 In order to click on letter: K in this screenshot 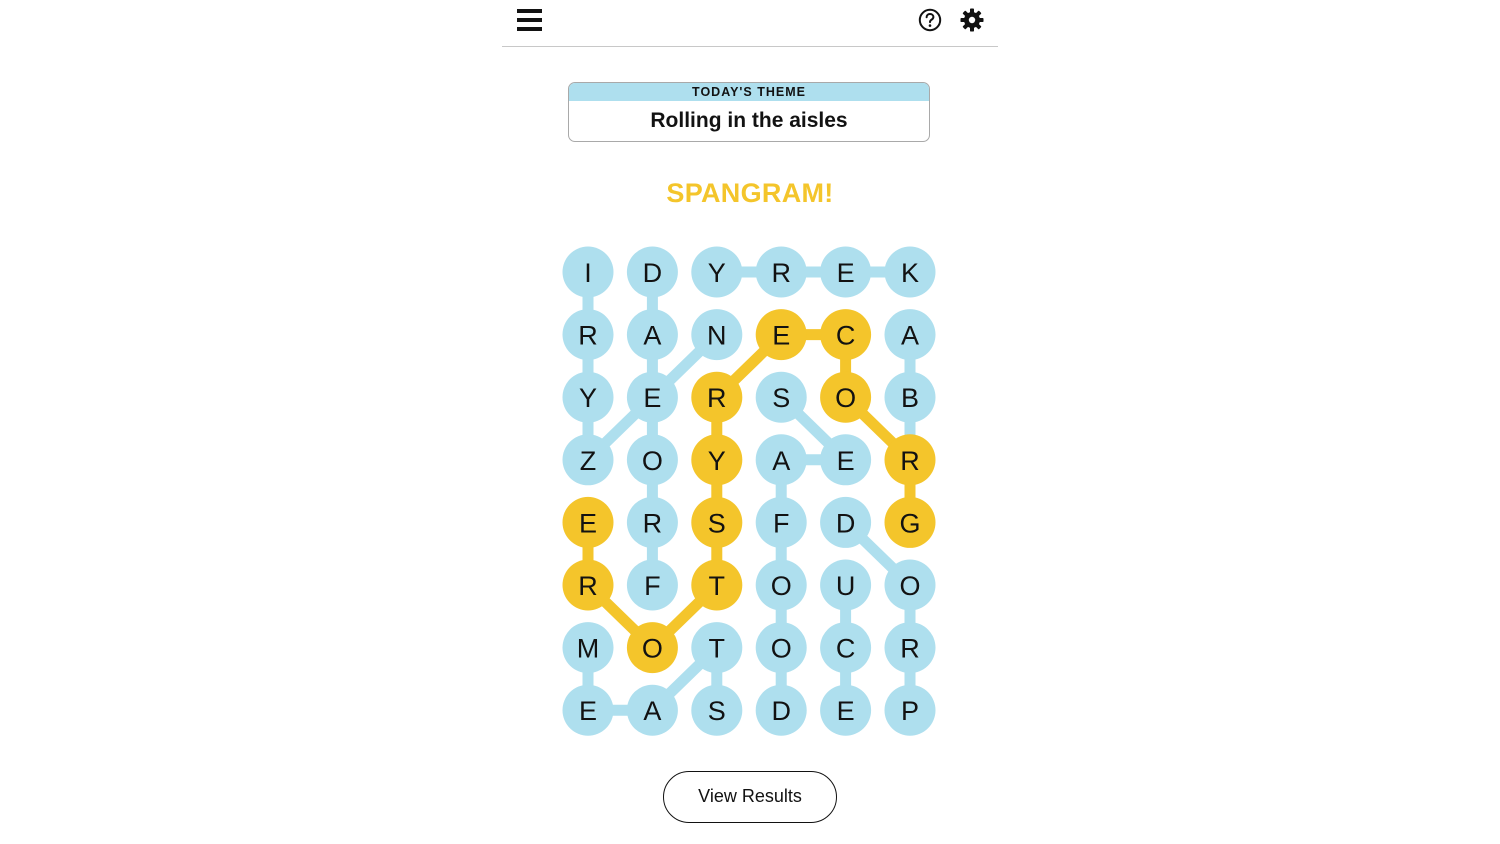, I will do `click(910, 273)`.